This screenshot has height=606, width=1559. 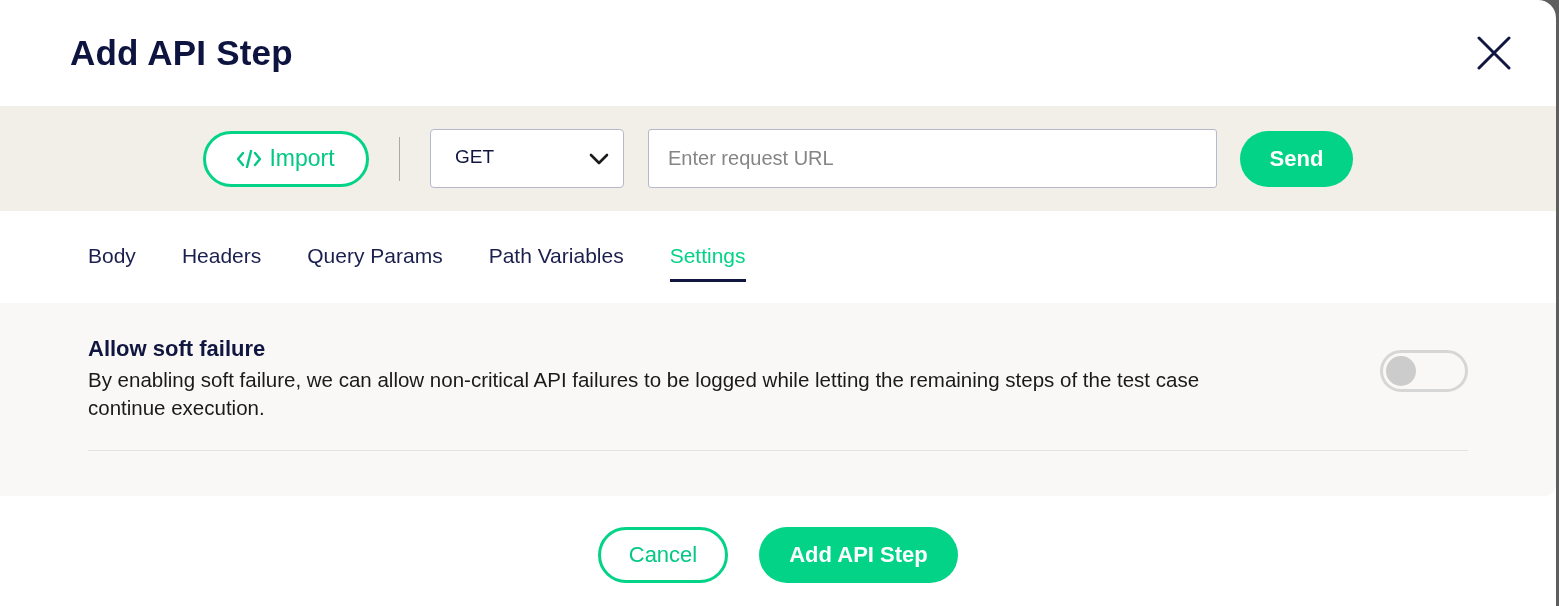 I want to click on tab: Body, so click(x=112, y=263).